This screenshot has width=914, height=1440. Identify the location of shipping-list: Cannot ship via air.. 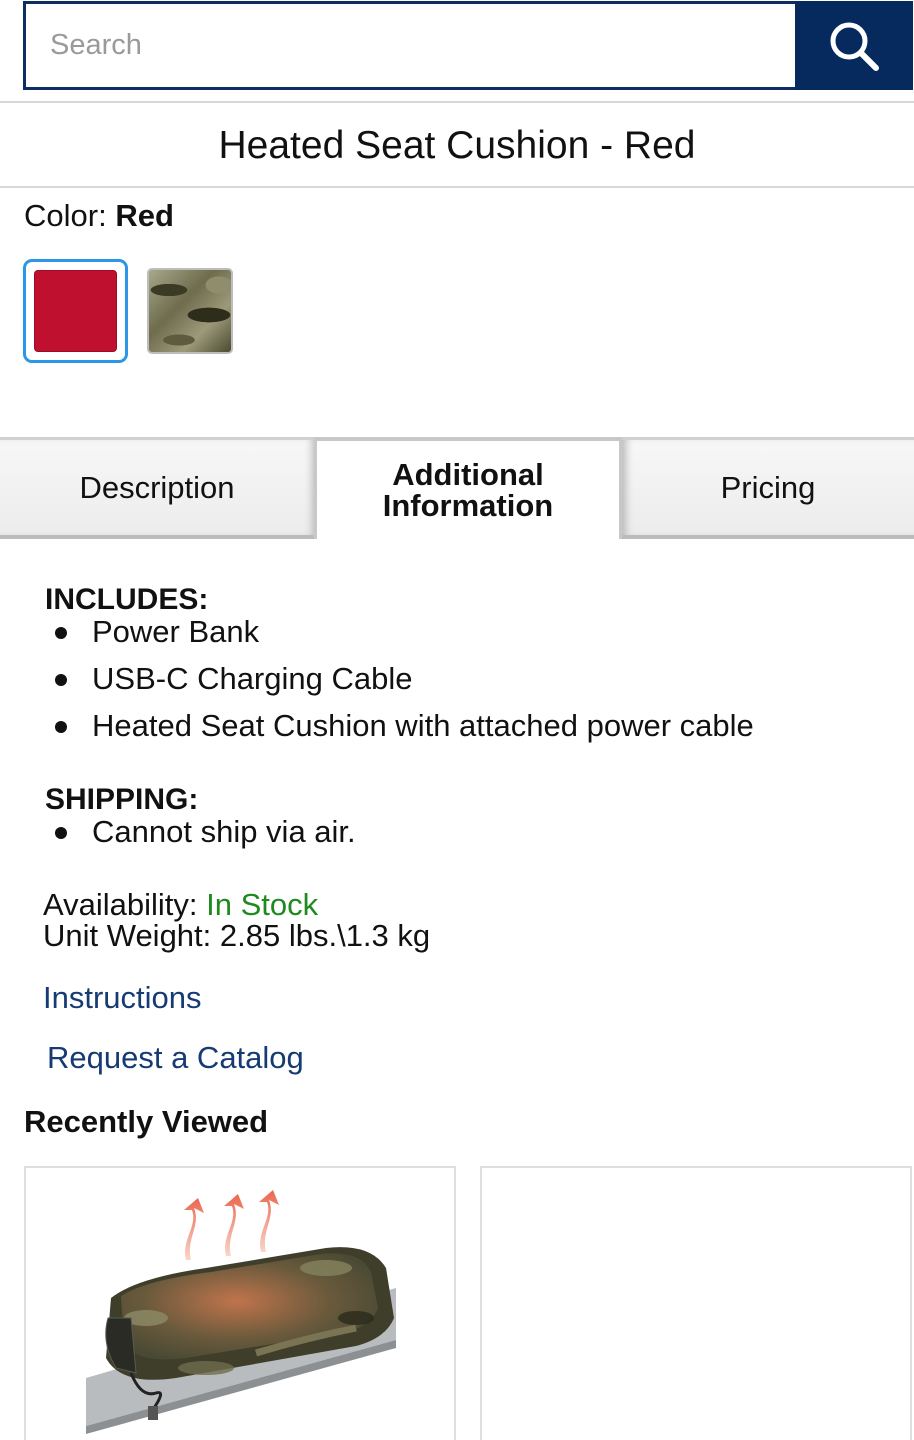
(205, 839).